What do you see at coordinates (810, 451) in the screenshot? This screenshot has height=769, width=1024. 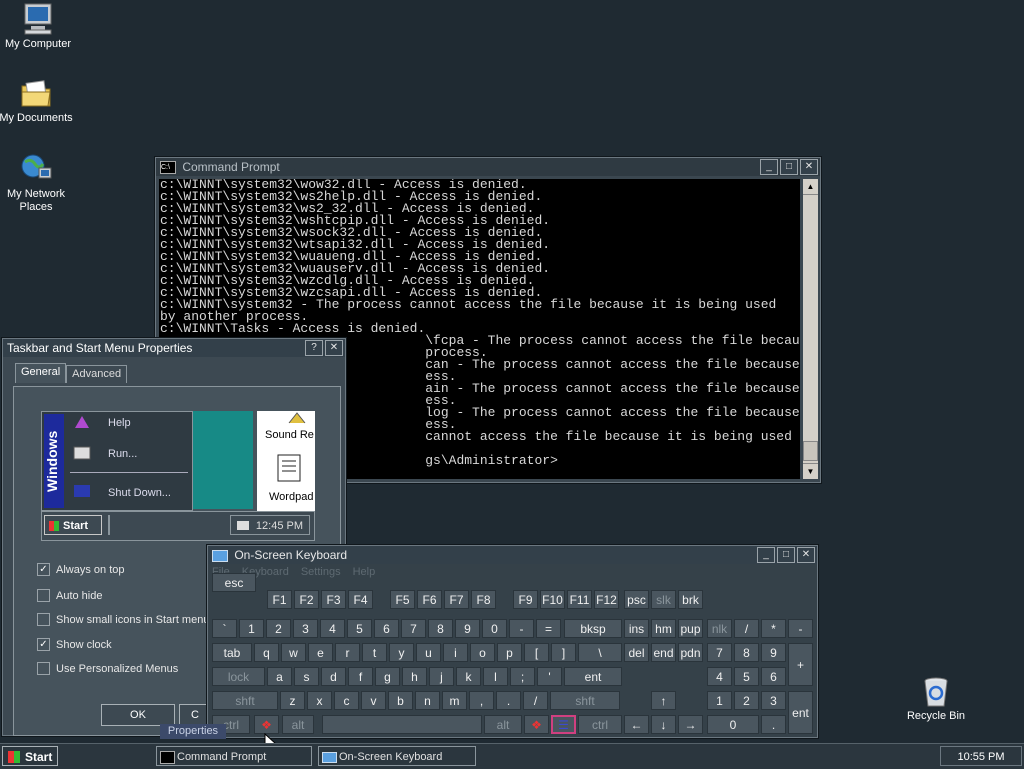 I see `scroll-thumb` at bounding box center [810, 451].